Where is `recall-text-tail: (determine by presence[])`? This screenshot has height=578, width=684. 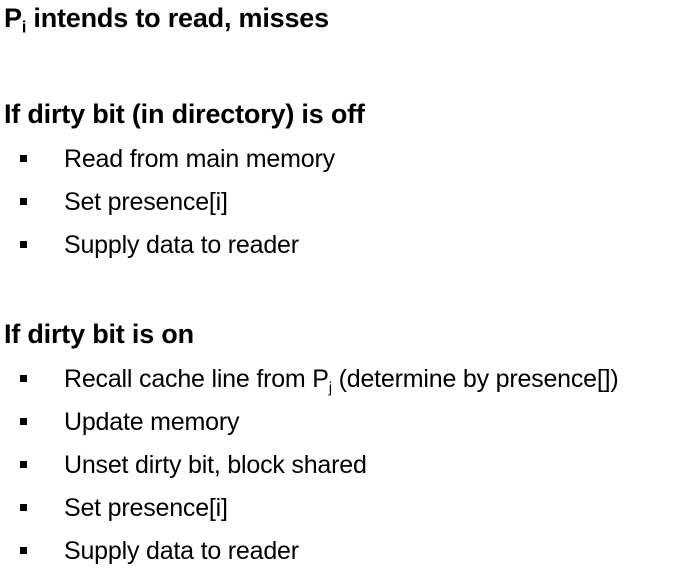
recall-text-tail: (determine by presence[]) is located at coordinates (475, 379).